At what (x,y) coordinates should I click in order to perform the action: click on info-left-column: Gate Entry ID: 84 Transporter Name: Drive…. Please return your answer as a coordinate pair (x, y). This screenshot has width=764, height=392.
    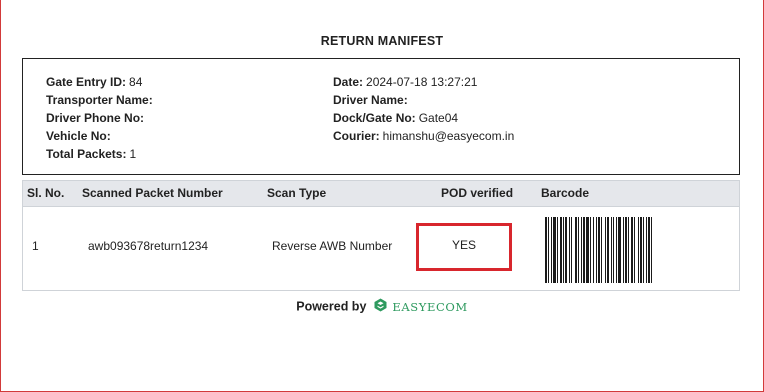
    Looking at the image, I should click on (101, 118).